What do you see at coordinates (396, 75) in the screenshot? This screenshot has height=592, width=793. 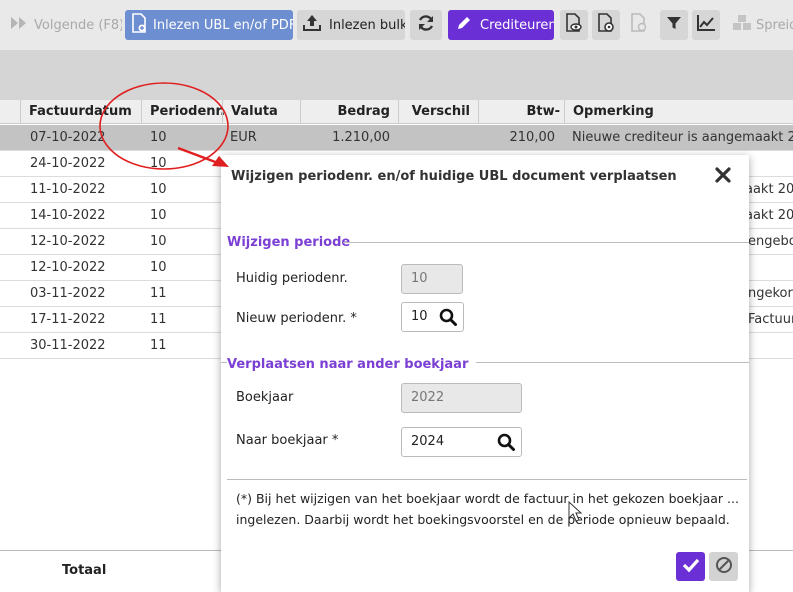 I see `filter-bar` at bounding box center [396, 75].